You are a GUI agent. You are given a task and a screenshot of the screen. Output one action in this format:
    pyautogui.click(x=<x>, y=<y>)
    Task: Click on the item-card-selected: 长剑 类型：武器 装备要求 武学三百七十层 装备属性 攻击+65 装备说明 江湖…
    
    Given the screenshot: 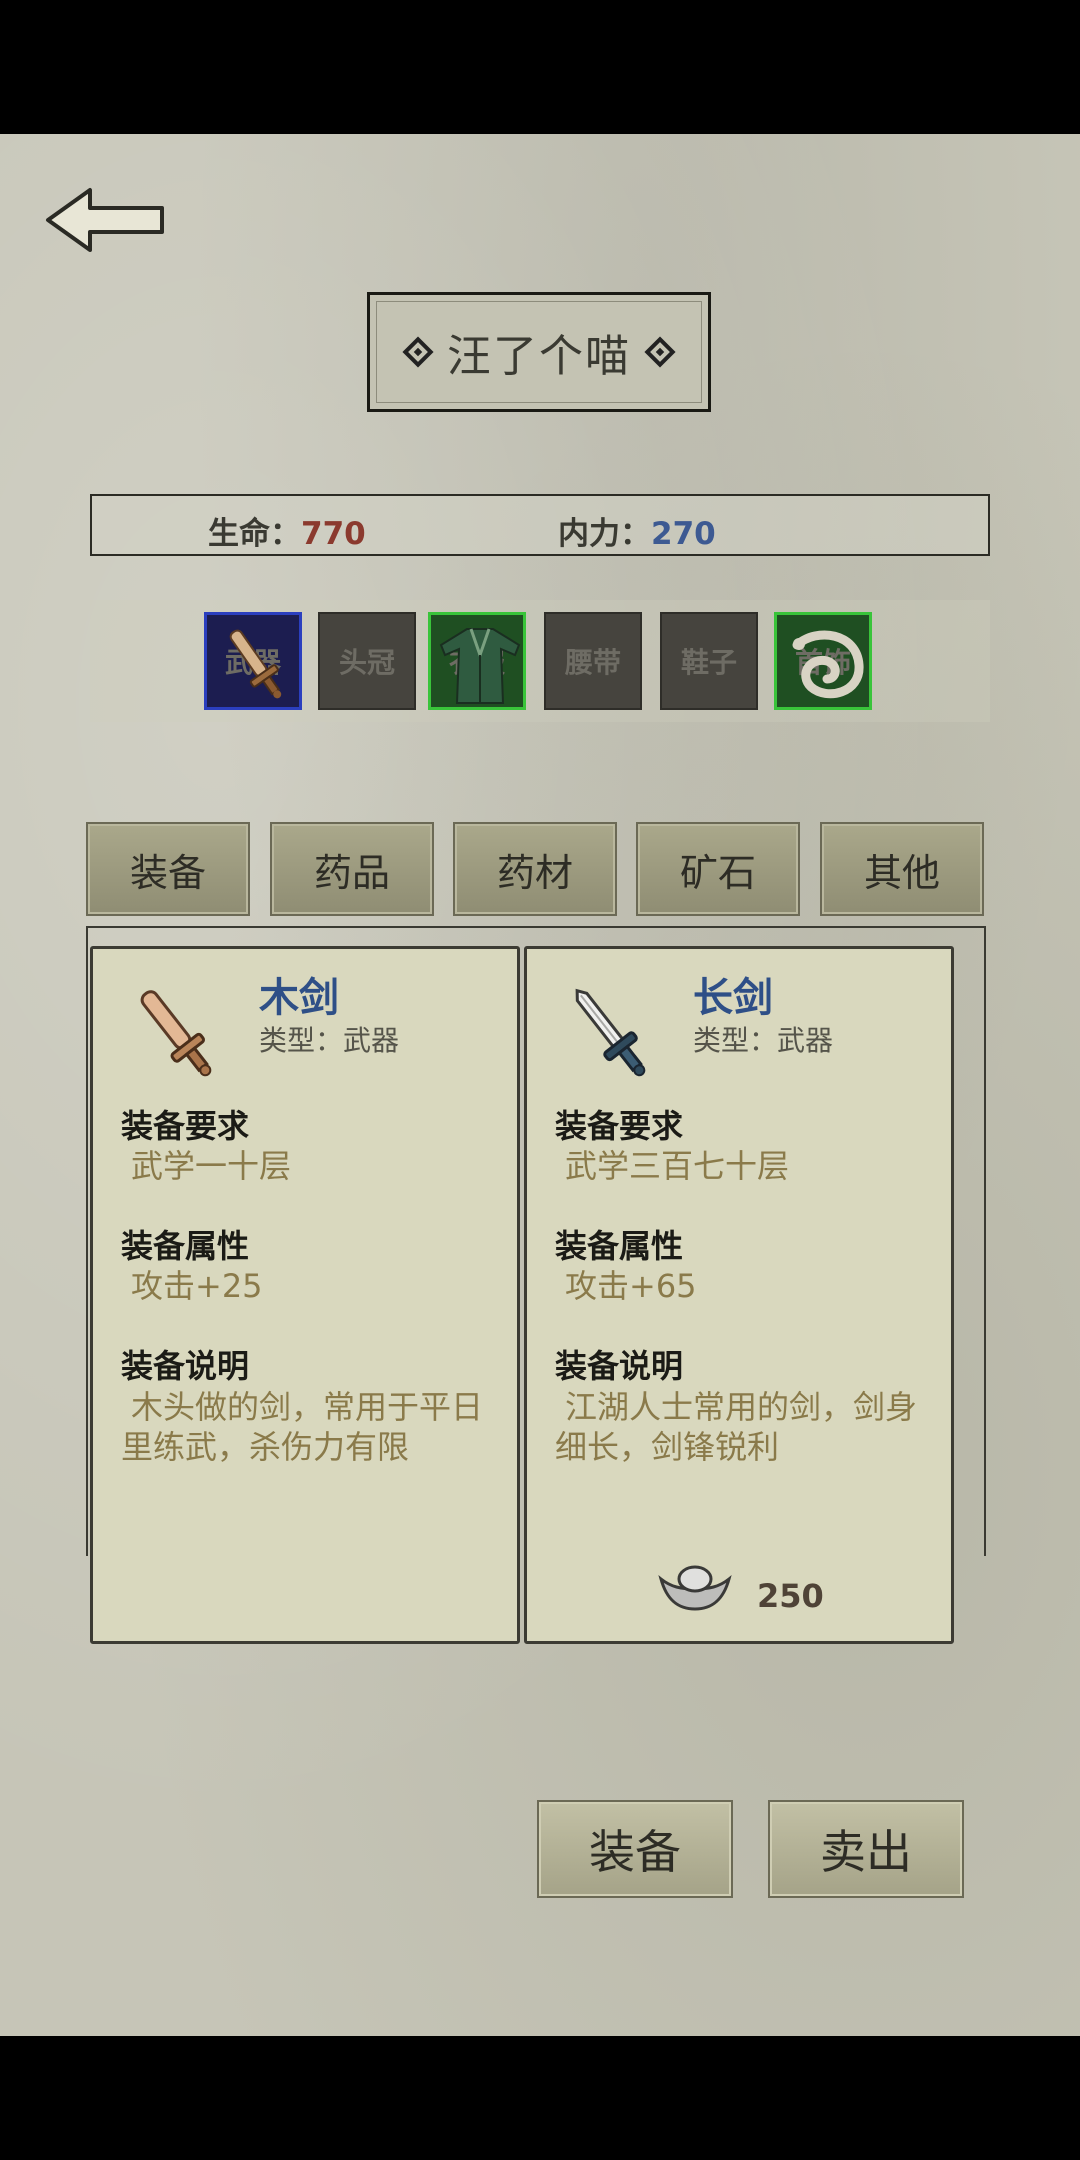 What is the action you would take?
    pyautogui.click(x=739, y=1295)
    